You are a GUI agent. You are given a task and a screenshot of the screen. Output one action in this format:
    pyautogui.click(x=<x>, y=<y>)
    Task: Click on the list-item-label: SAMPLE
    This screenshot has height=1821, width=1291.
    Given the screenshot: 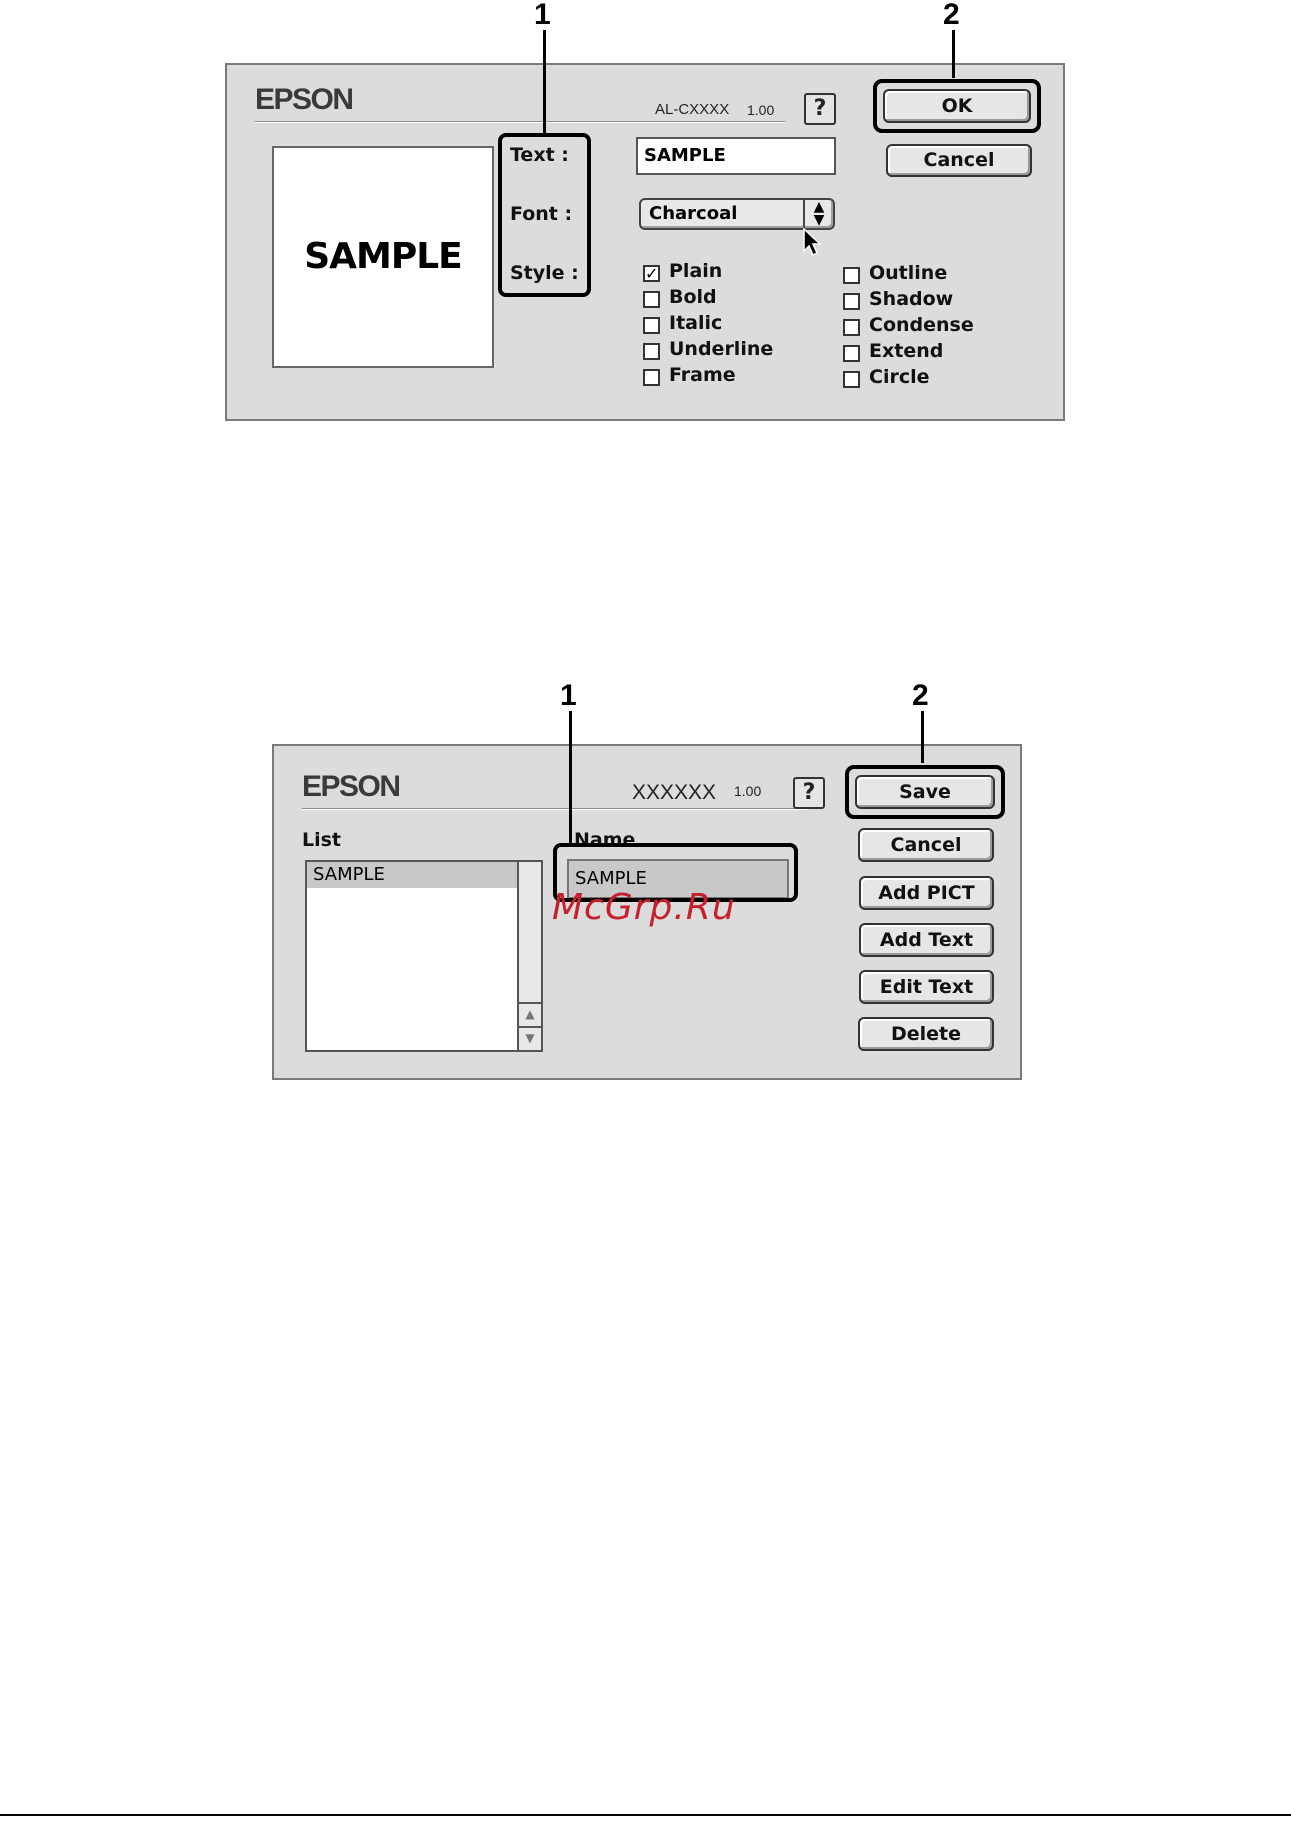 What is the action you would take?
    pyautogui.click(x=349, y=874)
    